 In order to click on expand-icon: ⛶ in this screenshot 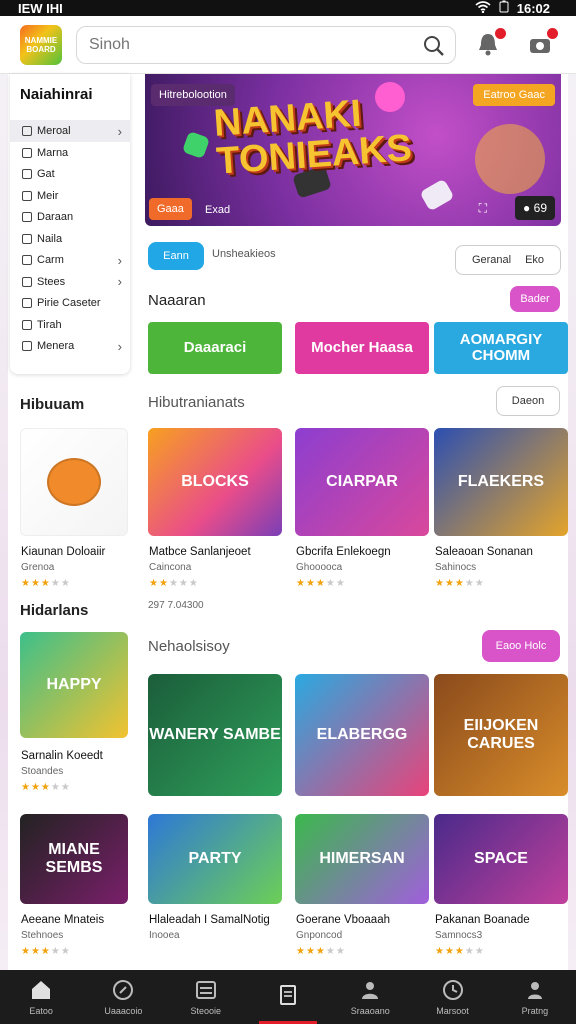, I will do `click(483, 208)`.